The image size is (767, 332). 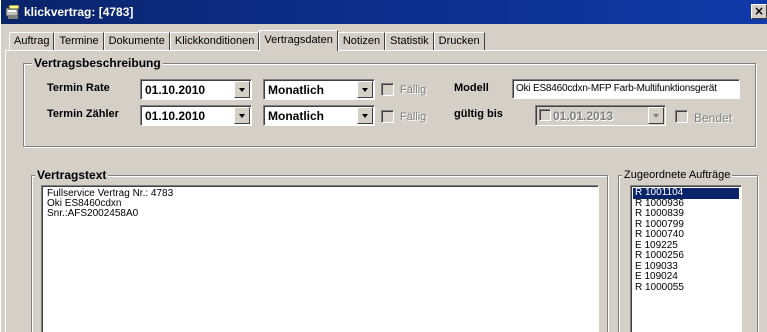 What do you see at coordinates (413, 90) in the screenshot?
I see `termin-rate-faellig-label: Fällig` at bounding box center [413, 90].